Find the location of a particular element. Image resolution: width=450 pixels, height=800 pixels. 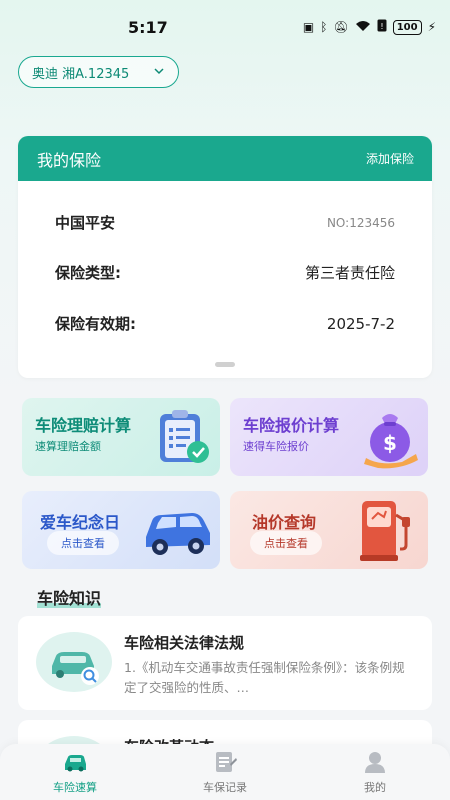

chevron-down-icon is located at coordinates (159, 71).